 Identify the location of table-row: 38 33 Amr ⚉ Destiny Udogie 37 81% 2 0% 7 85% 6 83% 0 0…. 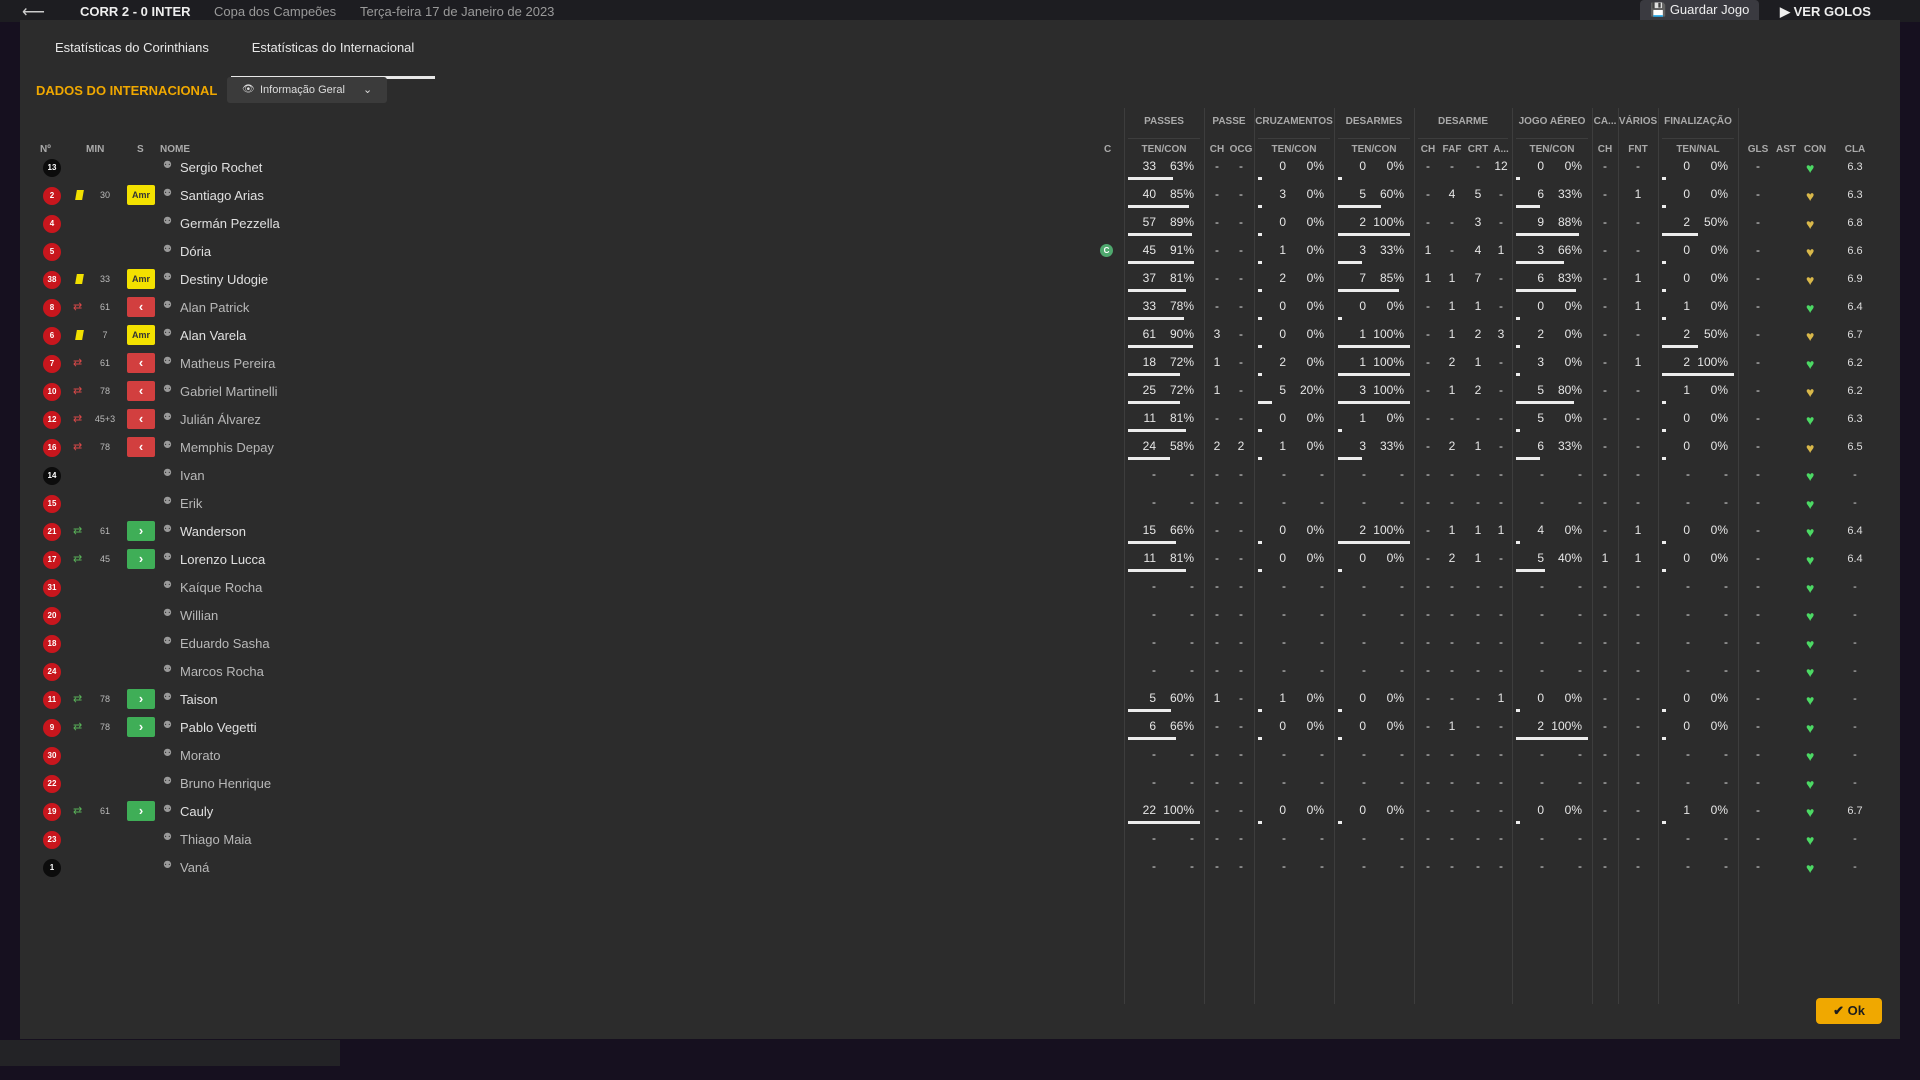
(960, 280).